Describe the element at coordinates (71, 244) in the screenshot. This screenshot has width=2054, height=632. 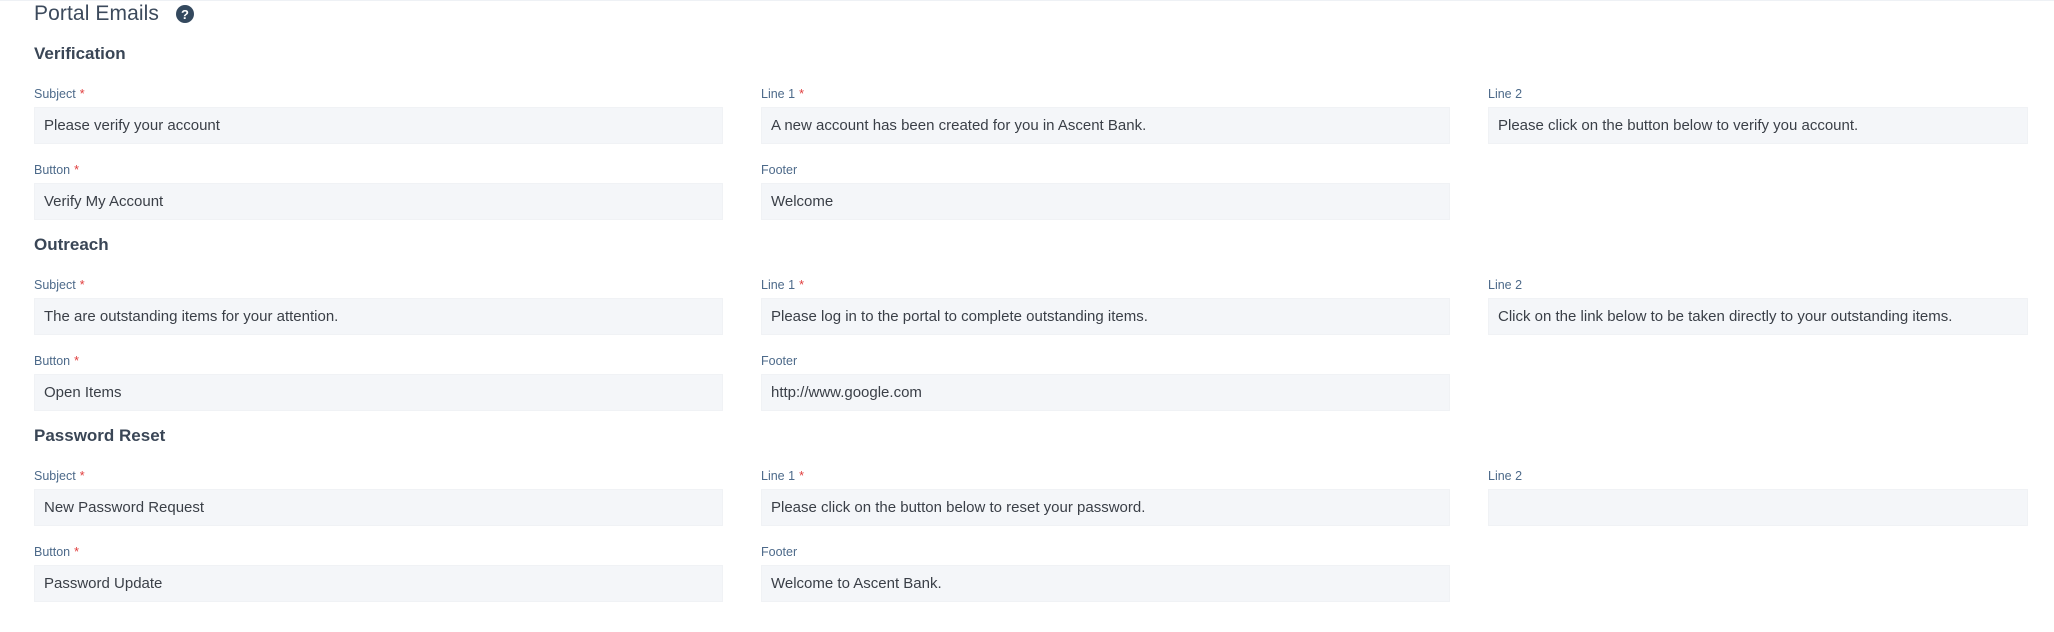
I see `section-title-outreach: Outreach` at that location.